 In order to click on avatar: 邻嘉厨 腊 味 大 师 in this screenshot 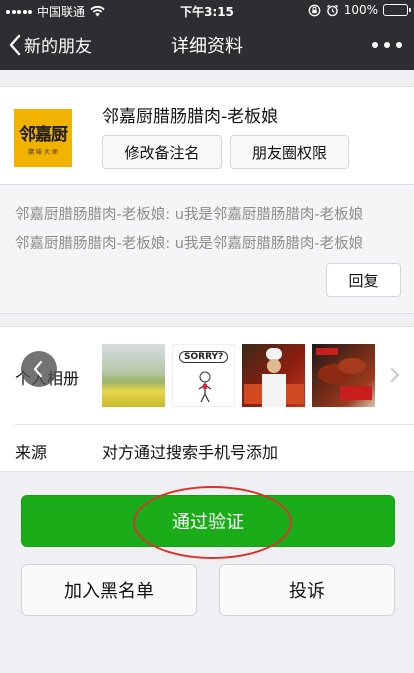, I will do `click(43, 138)`.